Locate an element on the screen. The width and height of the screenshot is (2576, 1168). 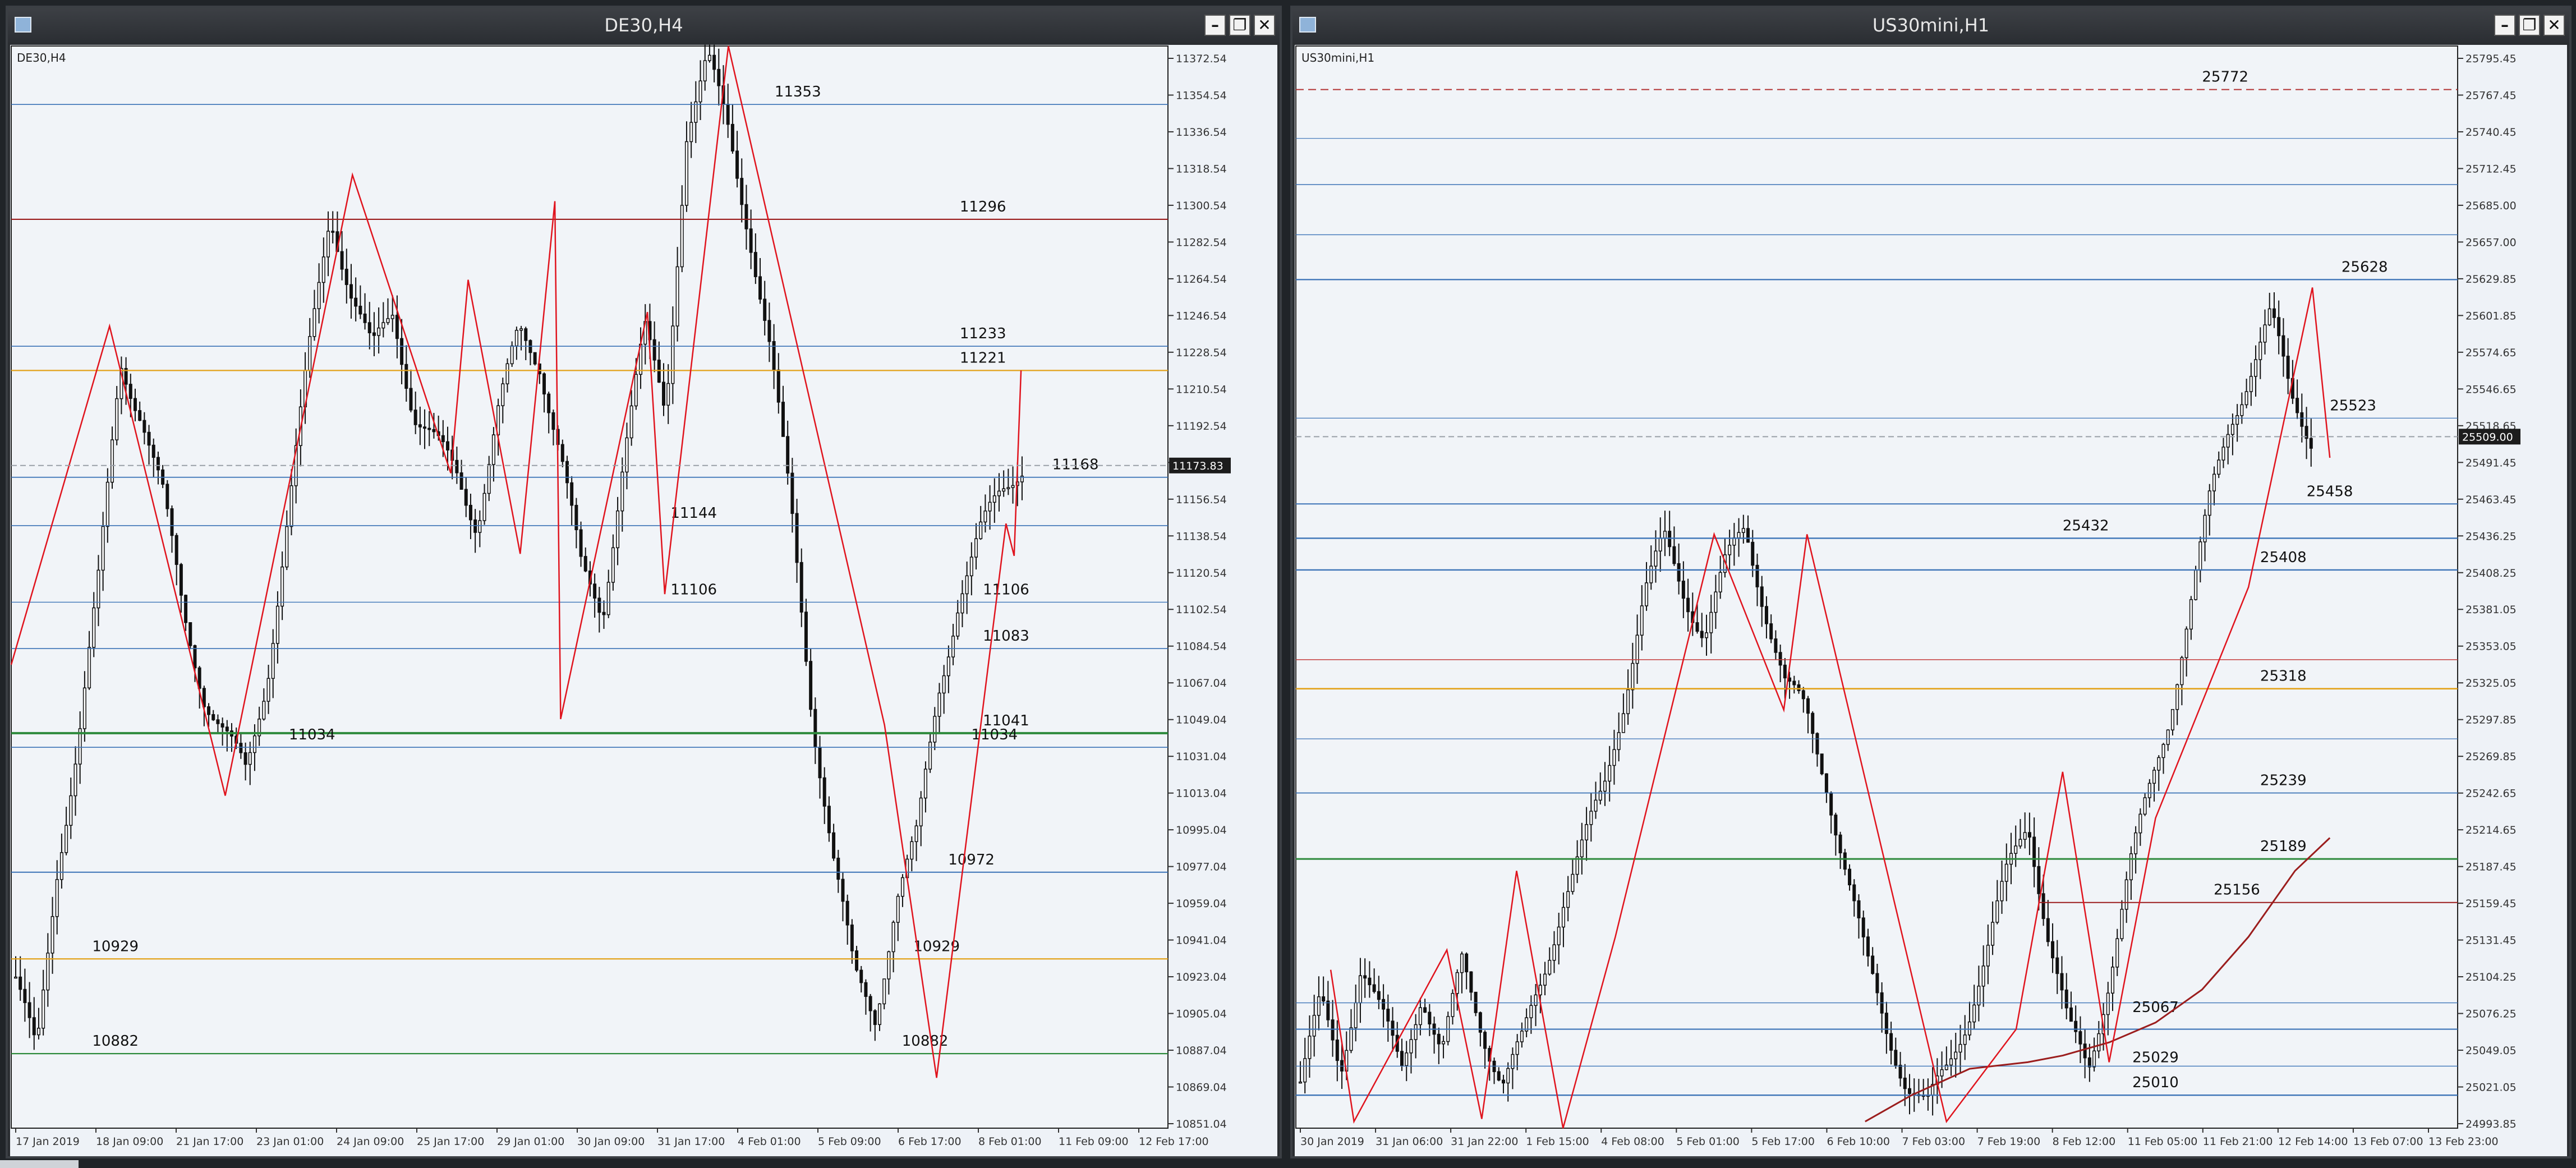
price-level-label: 10929 is located at coordinates (115, 947).